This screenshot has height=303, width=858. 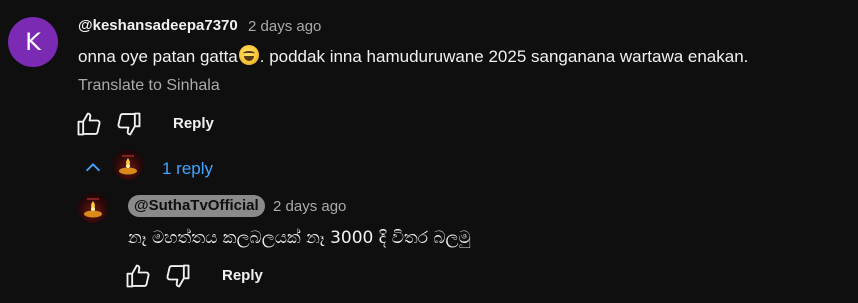 I want to click on translate-button: Translate to Sinhala, so click(x=149, y=86).